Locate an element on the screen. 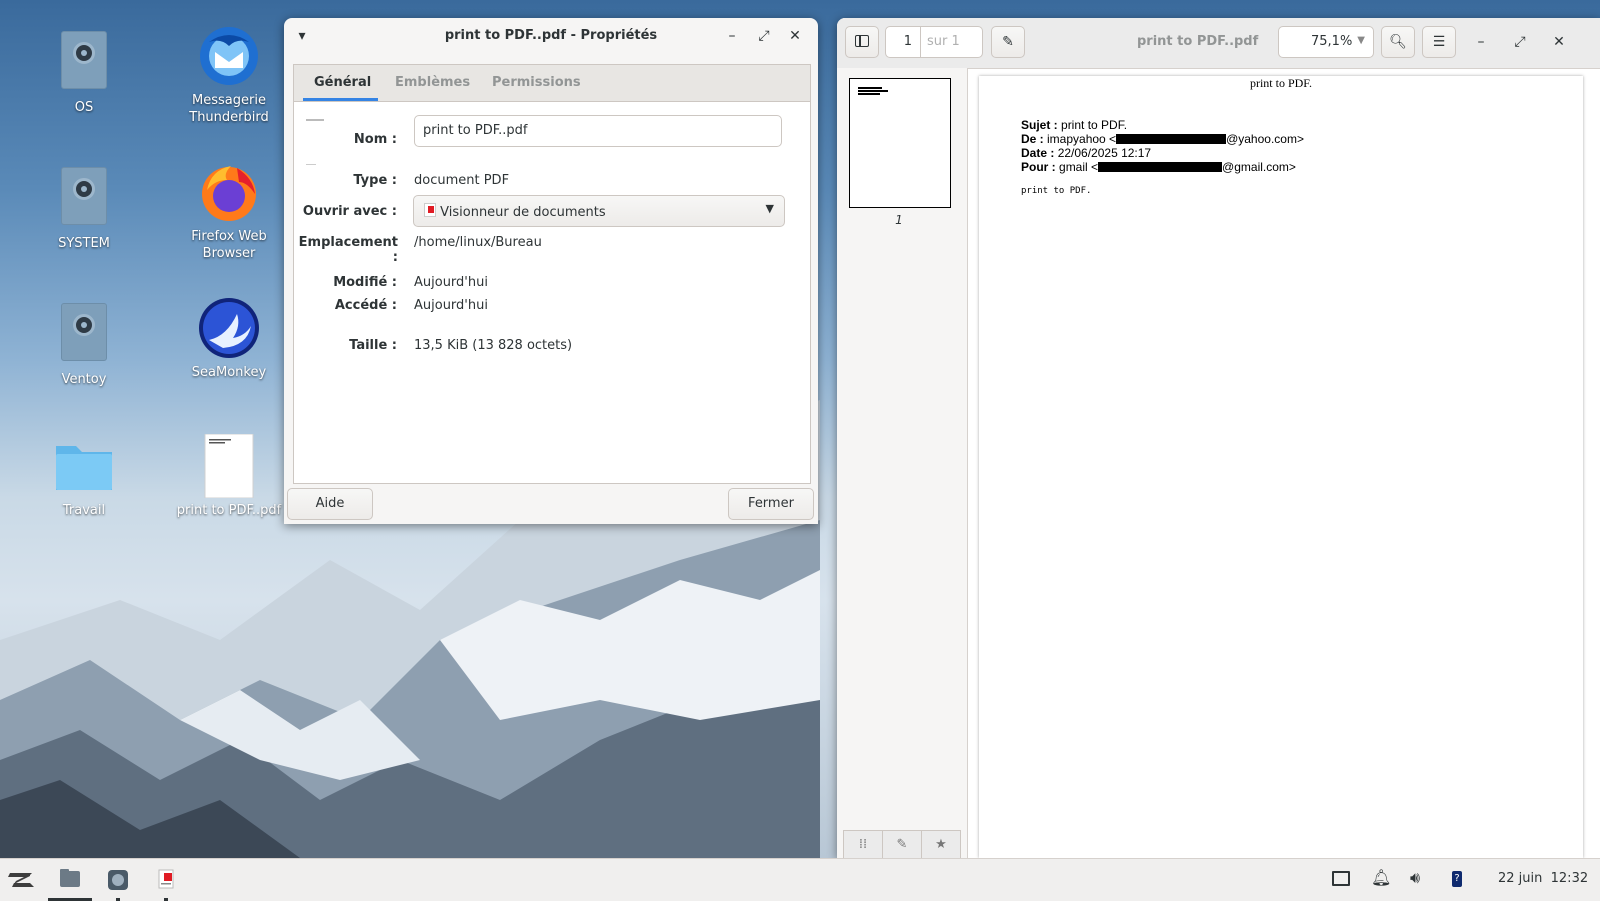 This screenshot has height=905, width=1600. page-heading: print to PDF. is located at coordinates (1281, 83).